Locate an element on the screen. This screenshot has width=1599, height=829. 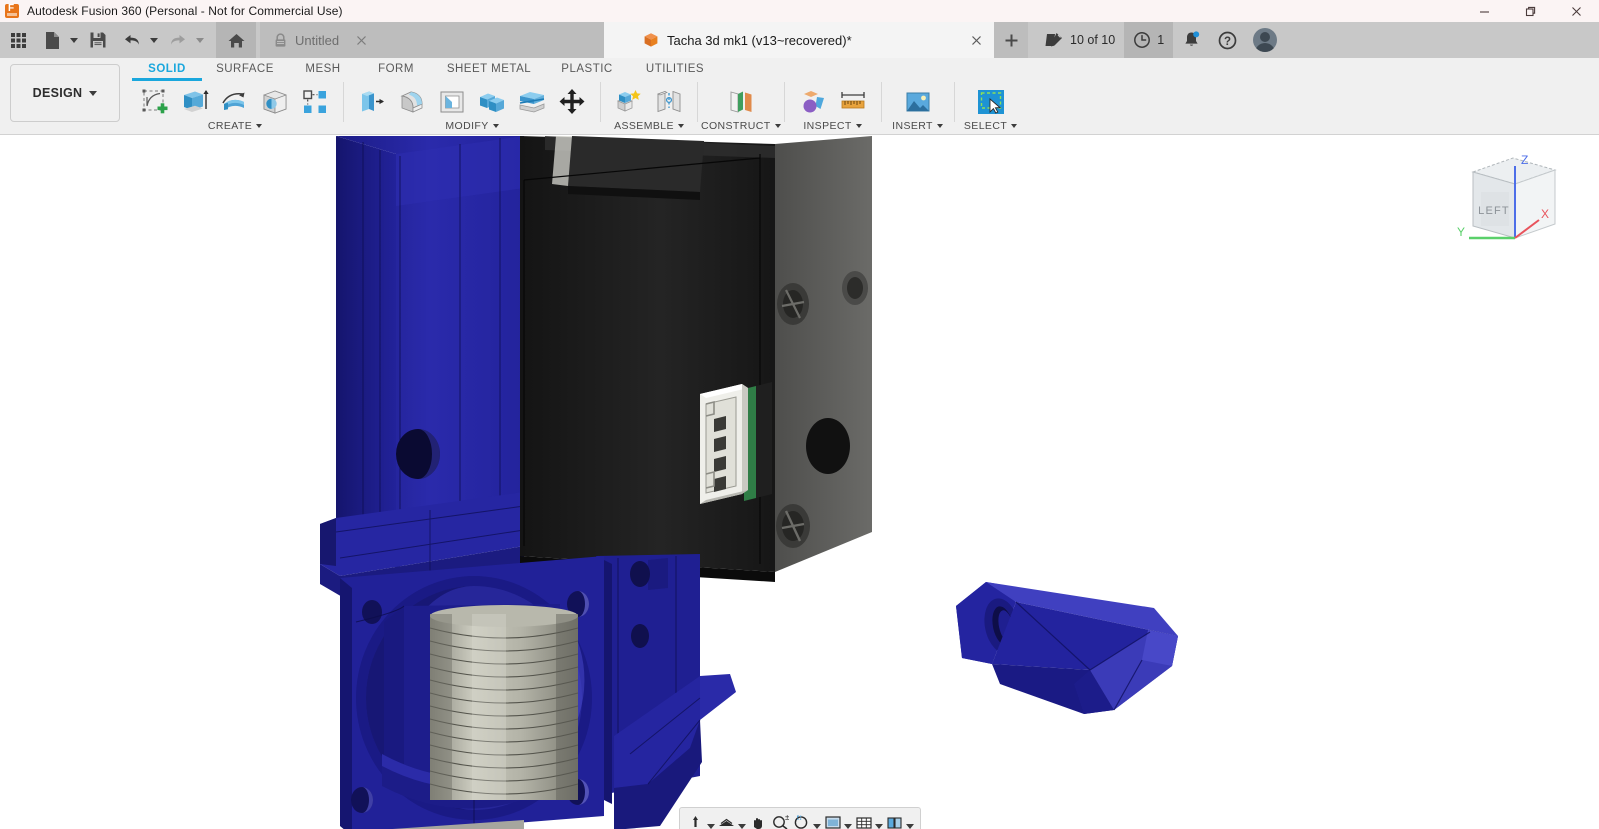
look-at-dropdown is located at coordinates (742, 818).